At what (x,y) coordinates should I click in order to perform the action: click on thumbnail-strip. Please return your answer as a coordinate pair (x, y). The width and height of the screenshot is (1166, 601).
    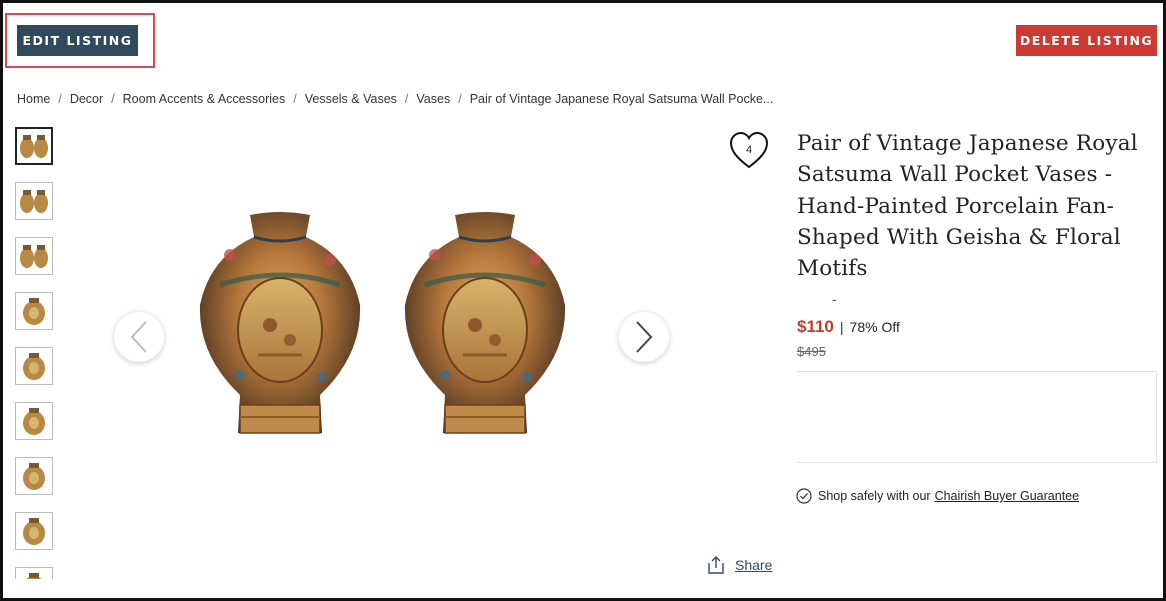
    Looking at the image, I should click on (35, 353).